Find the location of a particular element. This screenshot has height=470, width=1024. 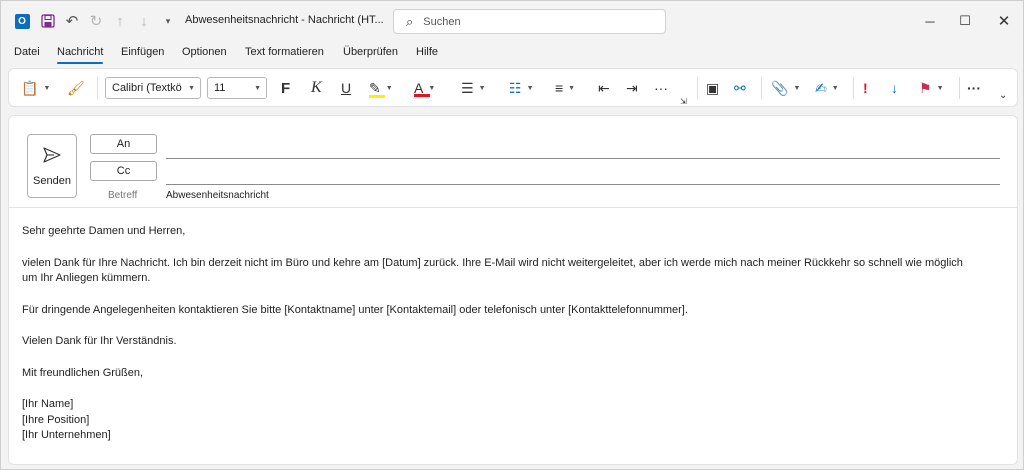

check-names-button: ⚯ is located at coordinates (740, 88).